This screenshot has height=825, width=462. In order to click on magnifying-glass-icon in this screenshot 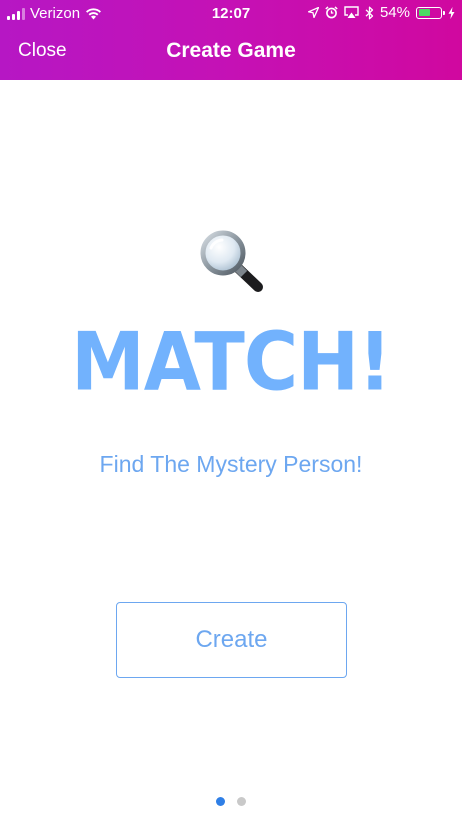, I will do `click(232, 262)`.